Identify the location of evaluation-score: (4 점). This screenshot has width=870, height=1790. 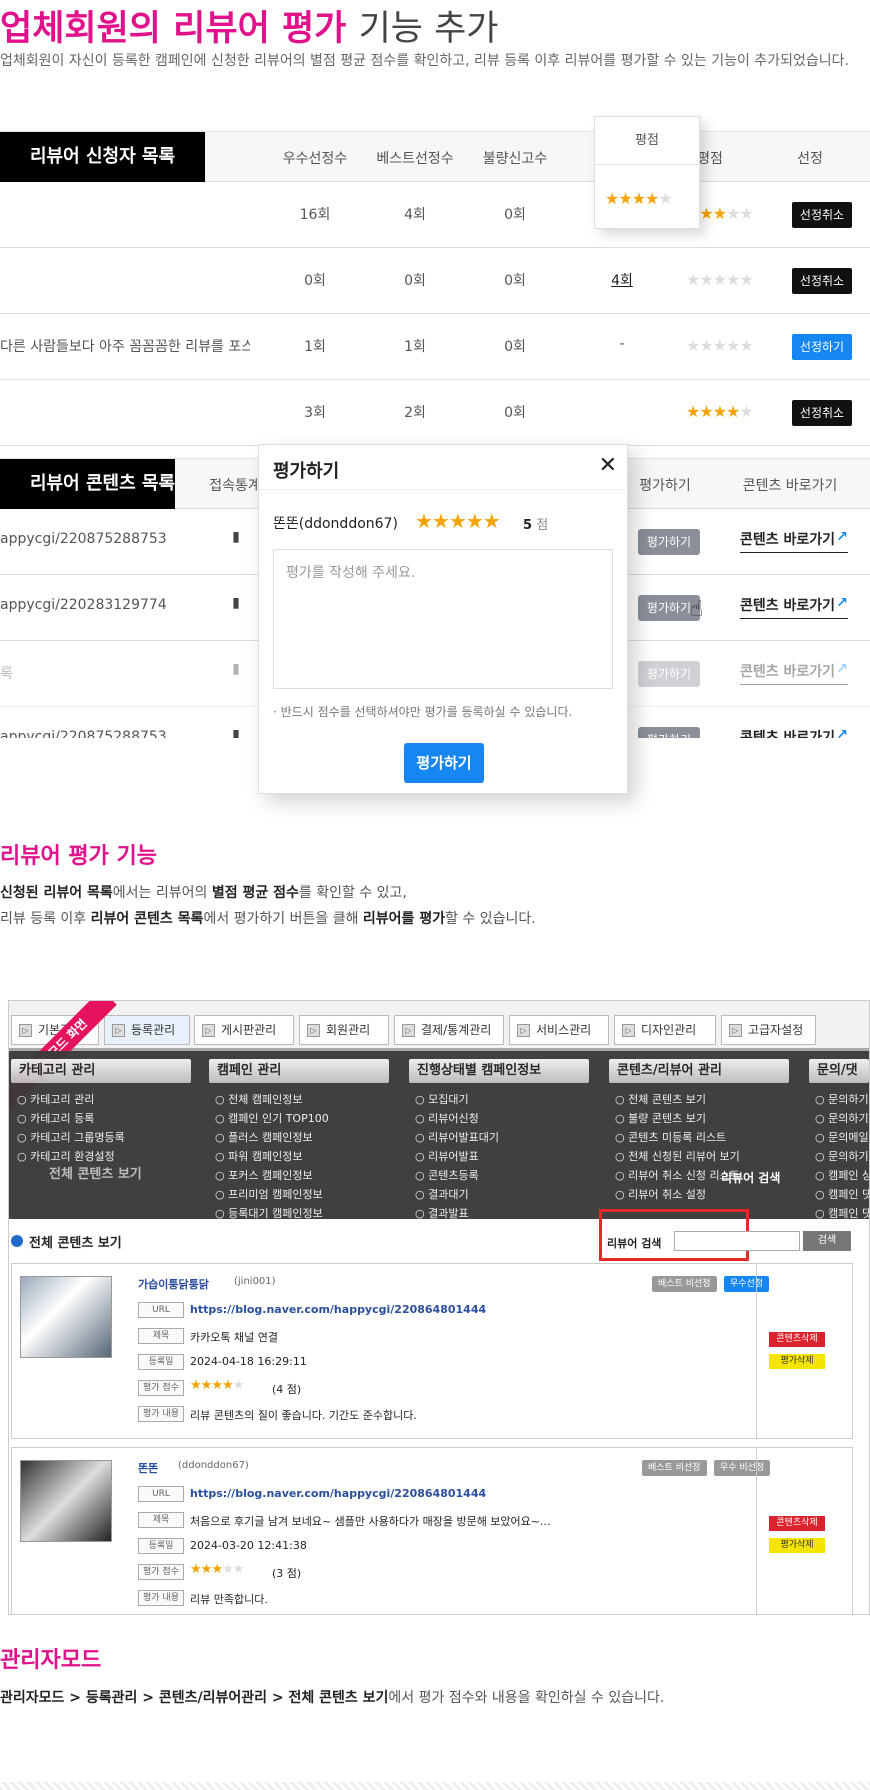
(287, 1389).